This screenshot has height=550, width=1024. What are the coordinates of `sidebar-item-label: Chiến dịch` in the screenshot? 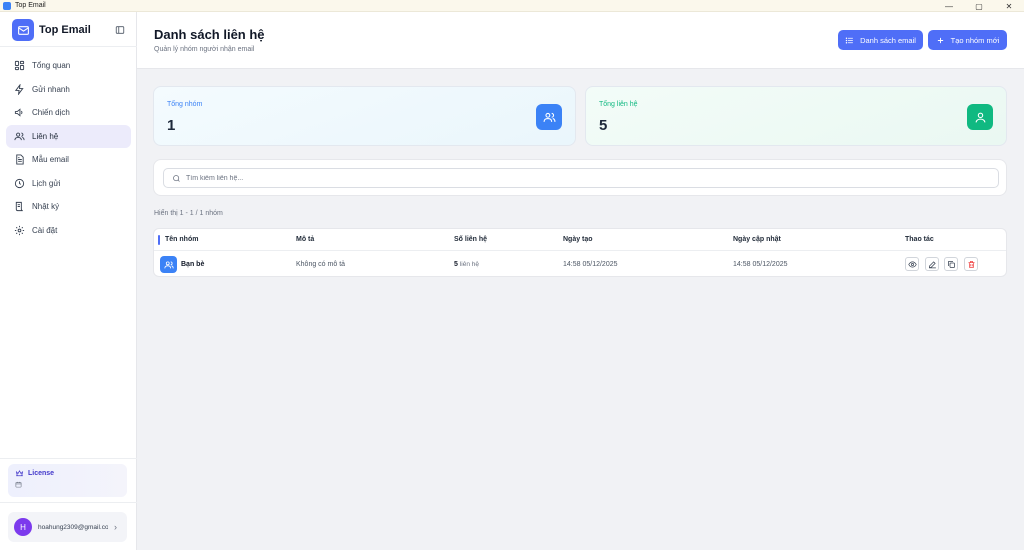 It's located at (51, 112).